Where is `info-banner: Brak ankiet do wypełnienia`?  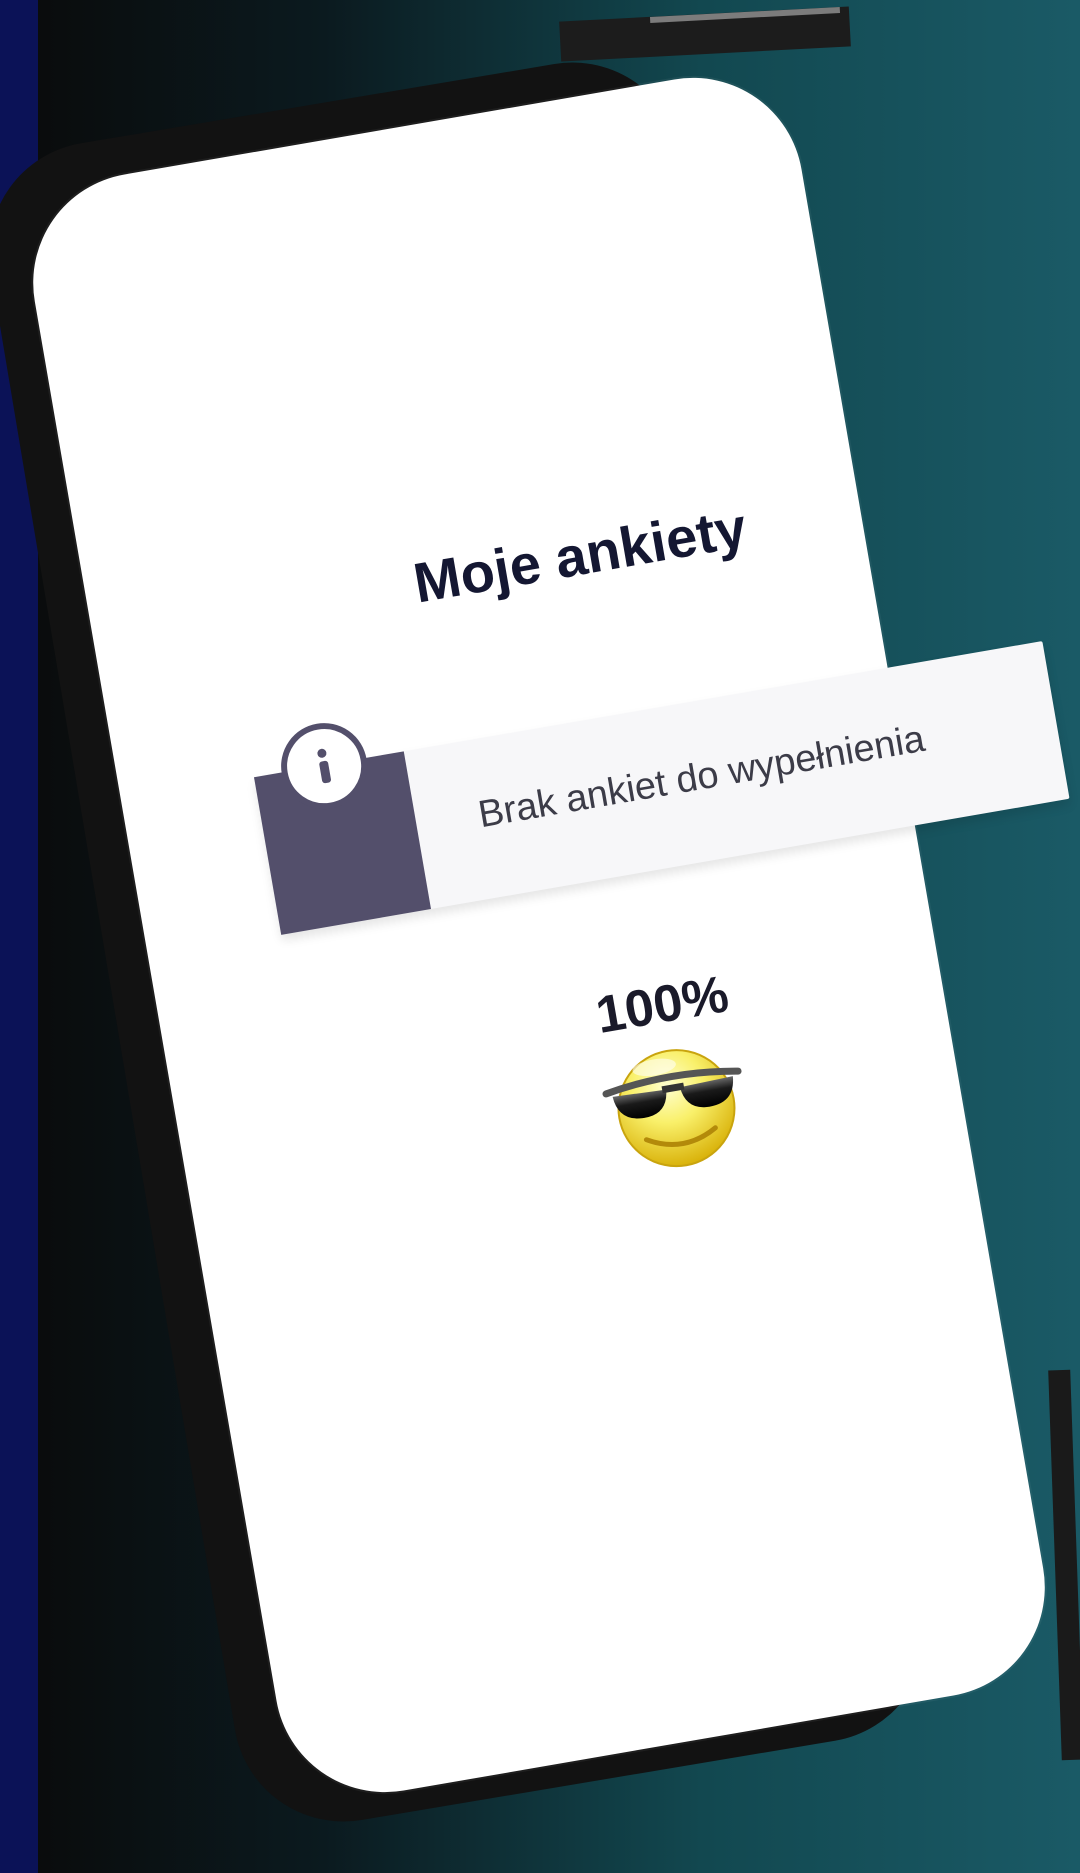 info-banner: Brak ankiet do wypełnienia is located at coordinates (661, 788).